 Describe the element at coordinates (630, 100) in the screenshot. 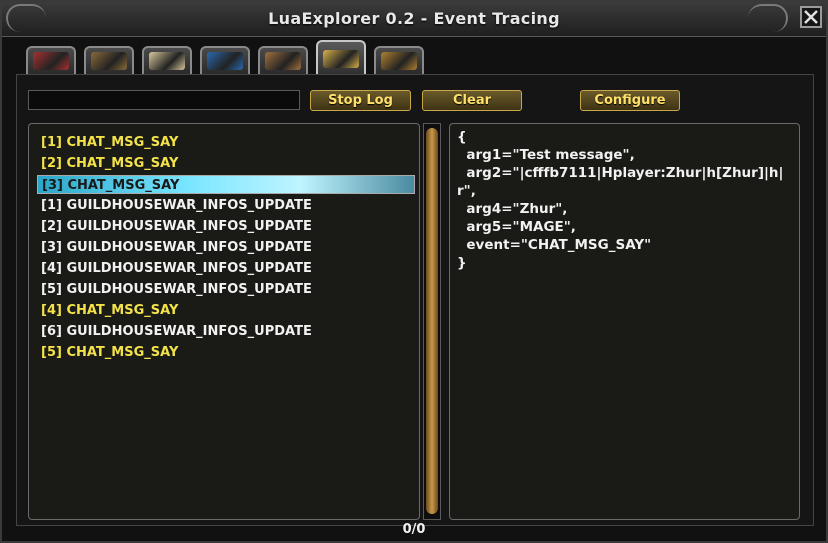

I see `configure-button: Configure` at that location.